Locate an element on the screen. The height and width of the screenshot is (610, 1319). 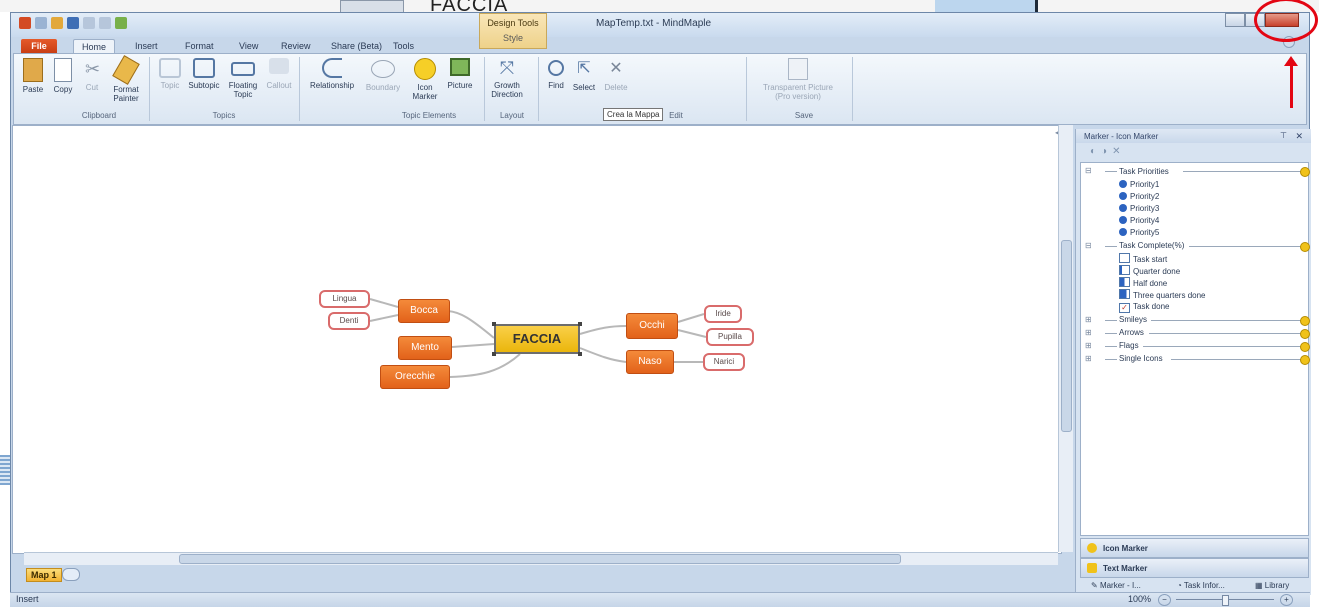
subtopic-denti: Denti is located at coordinates (349, 321).